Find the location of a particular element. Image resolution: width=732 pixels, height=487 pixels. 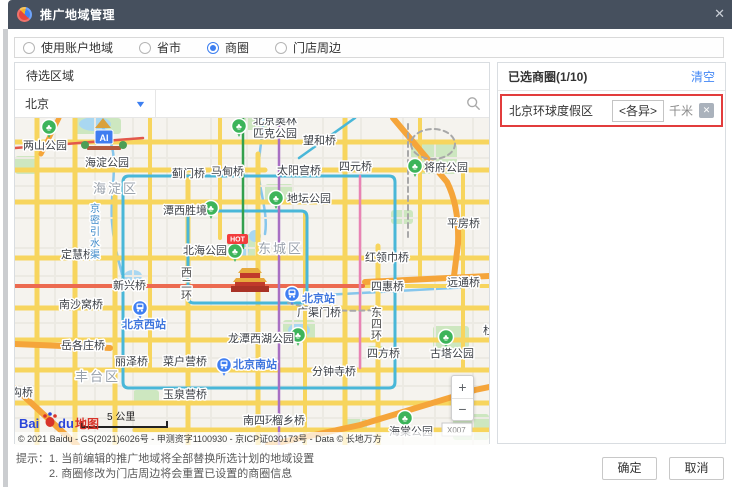

zoom-in-button: + is located at coordinates (462, 387).